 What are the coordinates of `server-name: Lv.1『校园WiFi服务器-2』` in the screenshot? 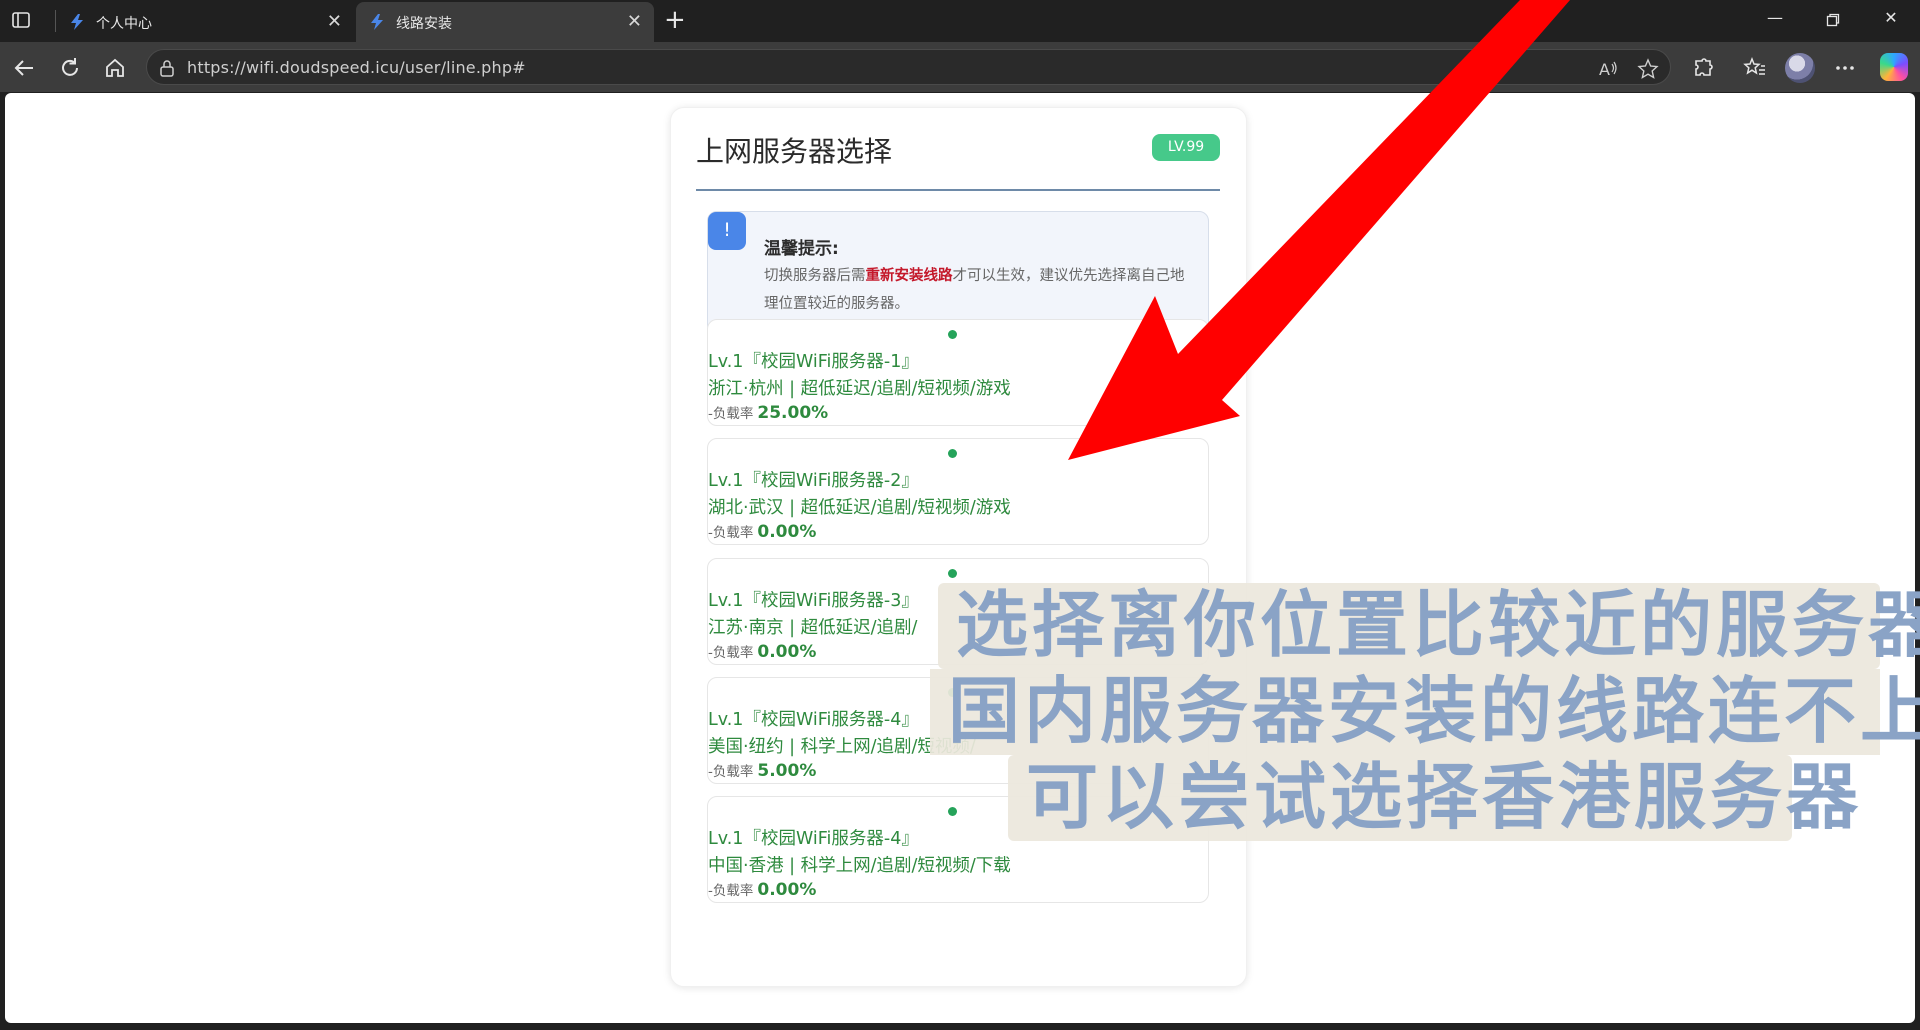 It's located at (813, 481).